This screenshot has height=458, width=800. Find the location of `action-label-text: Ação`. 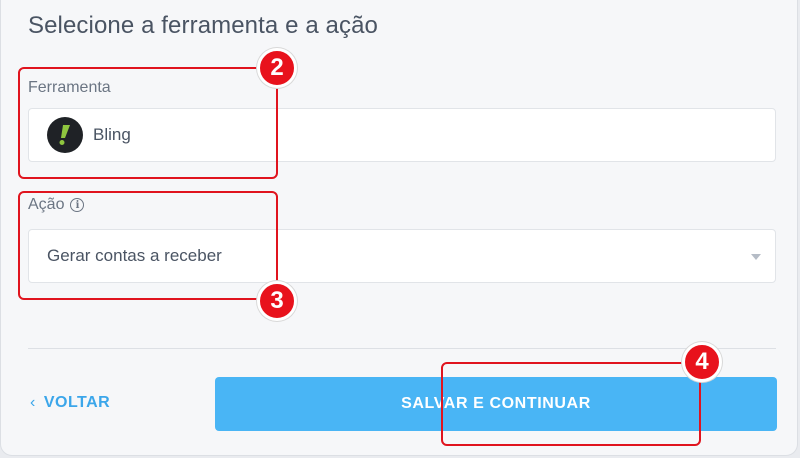

action-label-text: Ação is located at coordinates (46, 204).